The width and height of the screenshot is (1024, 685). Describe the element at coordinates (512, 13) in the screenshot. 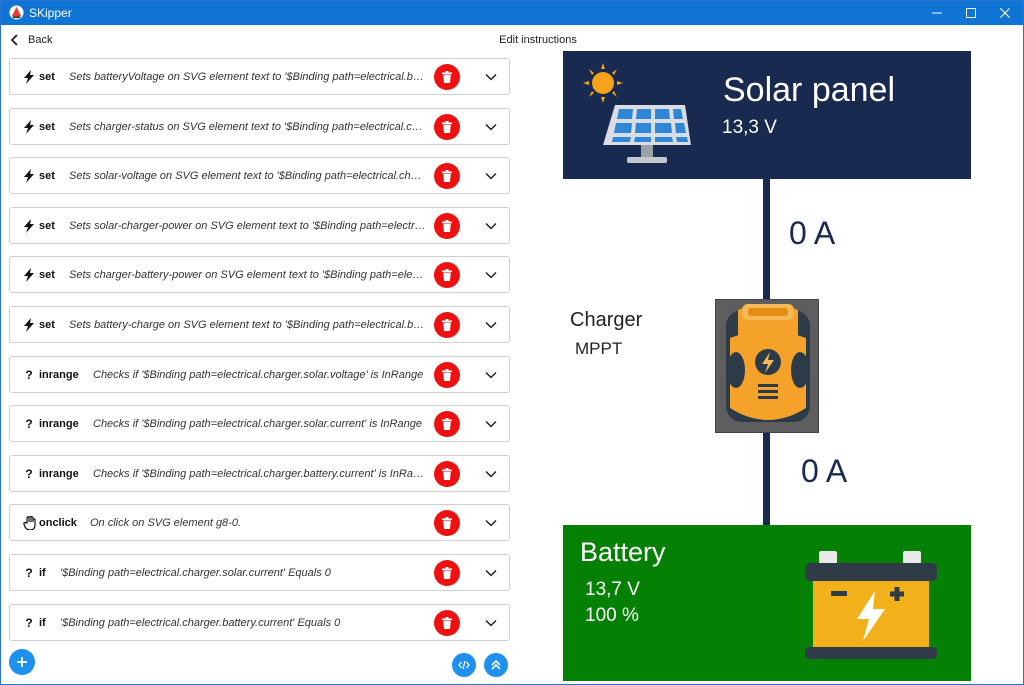

I see `title-bar: SKipper` at that location.